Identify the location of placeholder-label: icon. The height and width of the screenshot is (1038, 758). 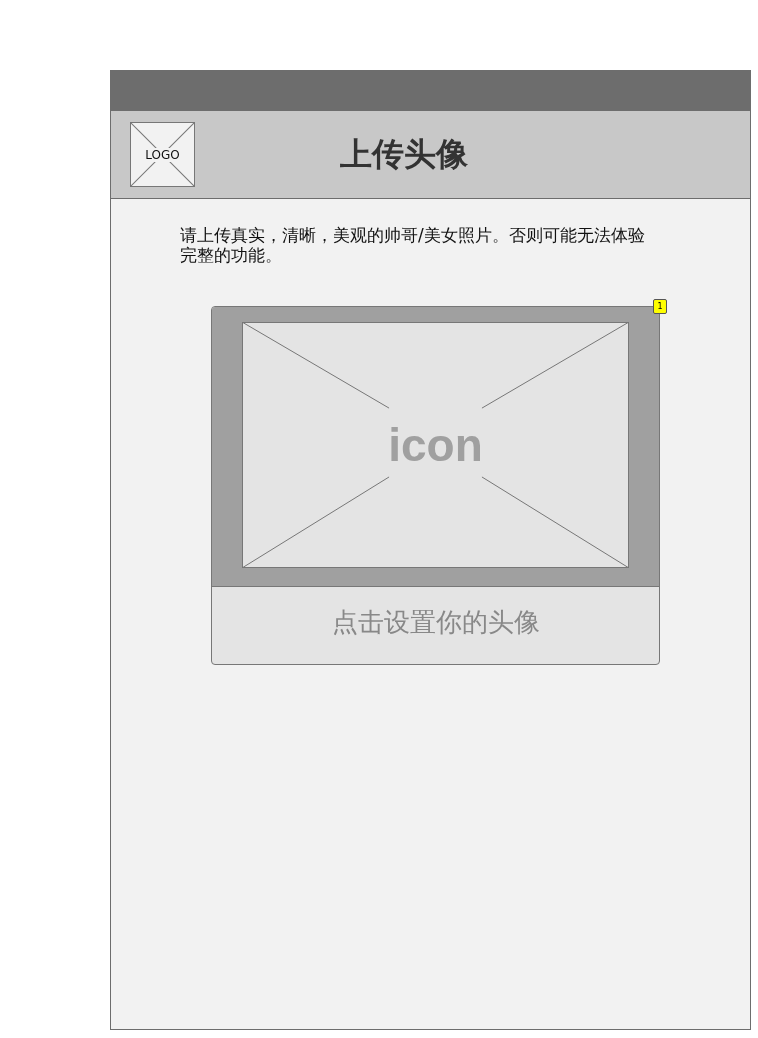
(435, 445).